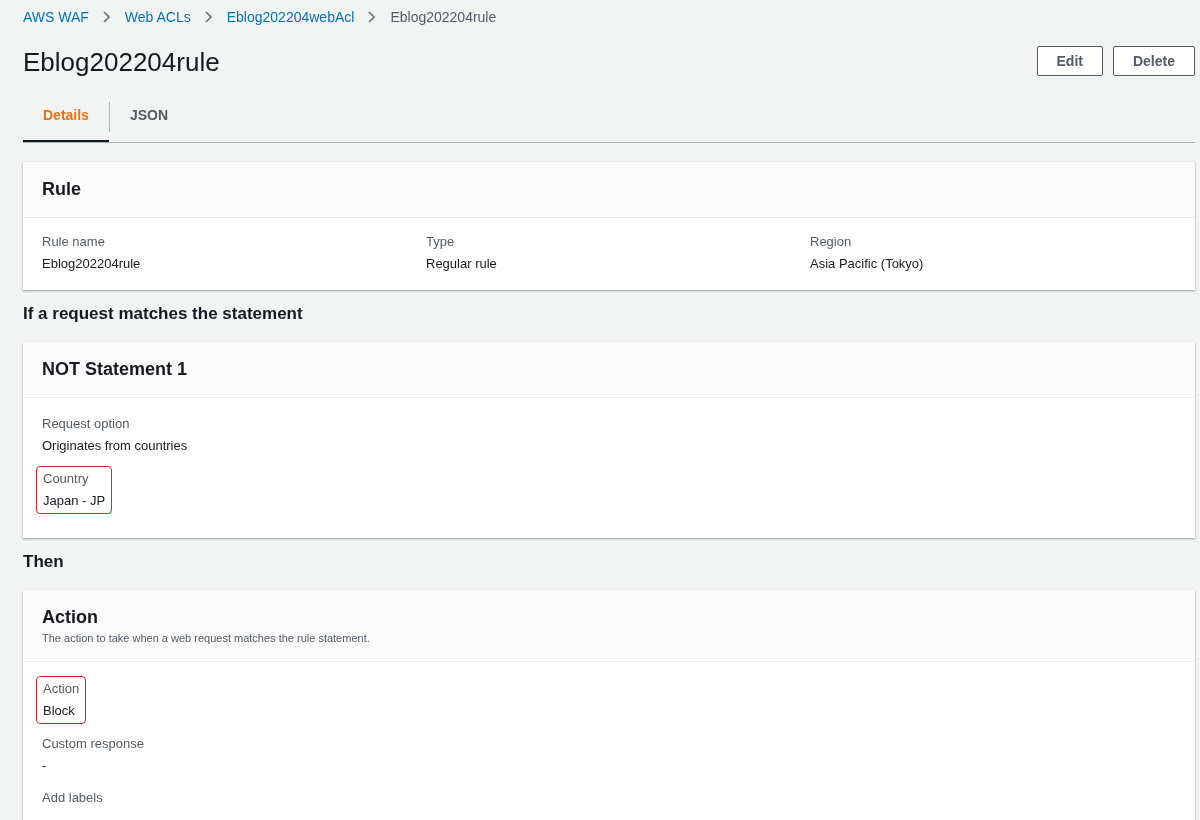 The height and width of the screenshot is (820, 1200). Describe the element at coordinates (44, 562) in the screenshot. I see `section-heading: Then` at that location.